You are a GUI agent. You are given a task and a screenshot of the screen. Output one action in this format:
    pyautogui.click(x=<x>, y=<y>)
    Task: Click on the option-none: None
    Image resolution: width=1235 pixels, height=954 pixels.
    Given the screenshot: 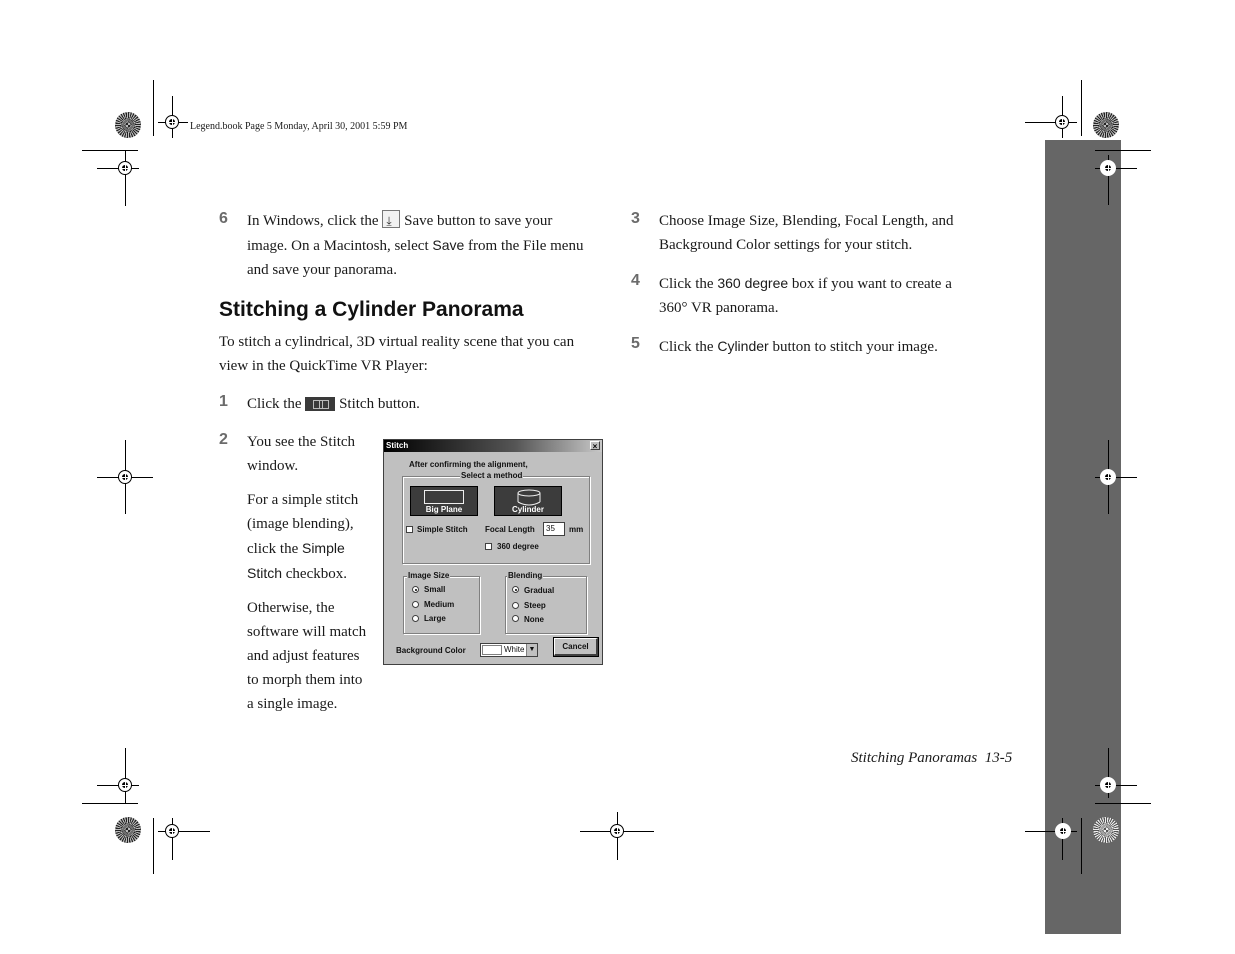 What is the action you would take?
    pyautogui.click(x=534, y=619)
    